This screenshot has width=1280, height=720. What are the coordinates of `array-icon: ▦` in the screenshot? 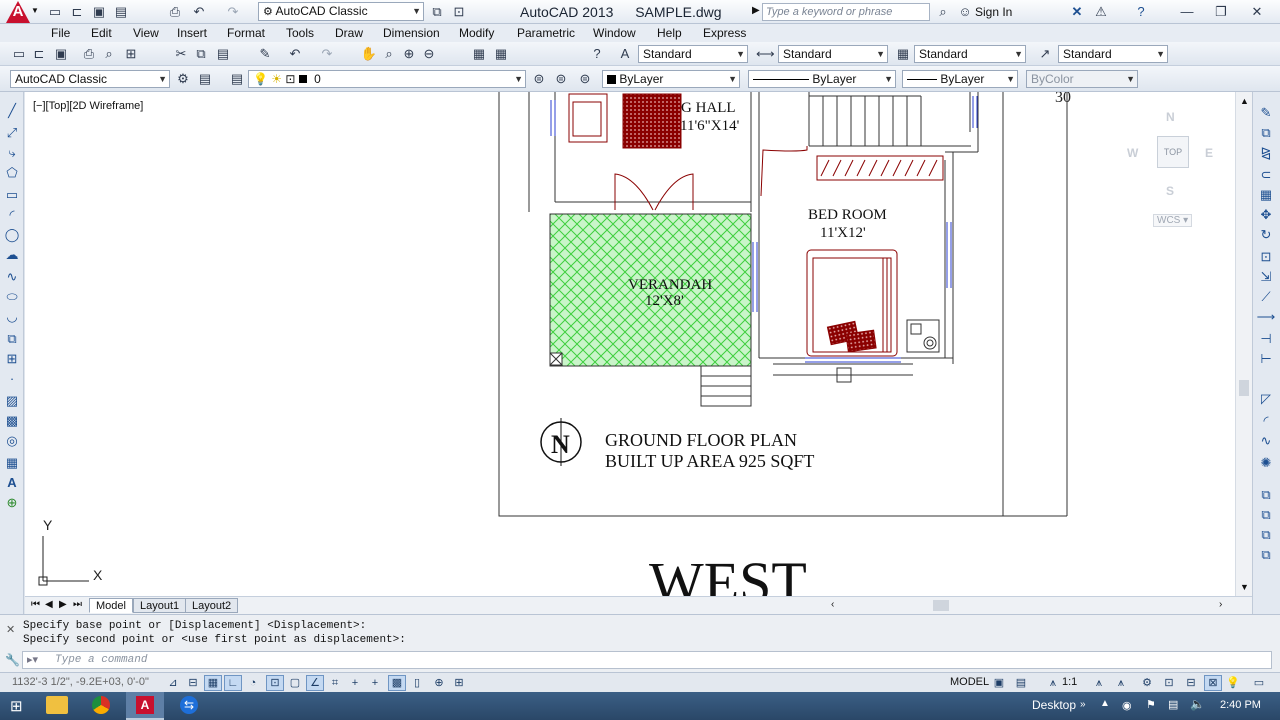 It's located at (1266, 195).